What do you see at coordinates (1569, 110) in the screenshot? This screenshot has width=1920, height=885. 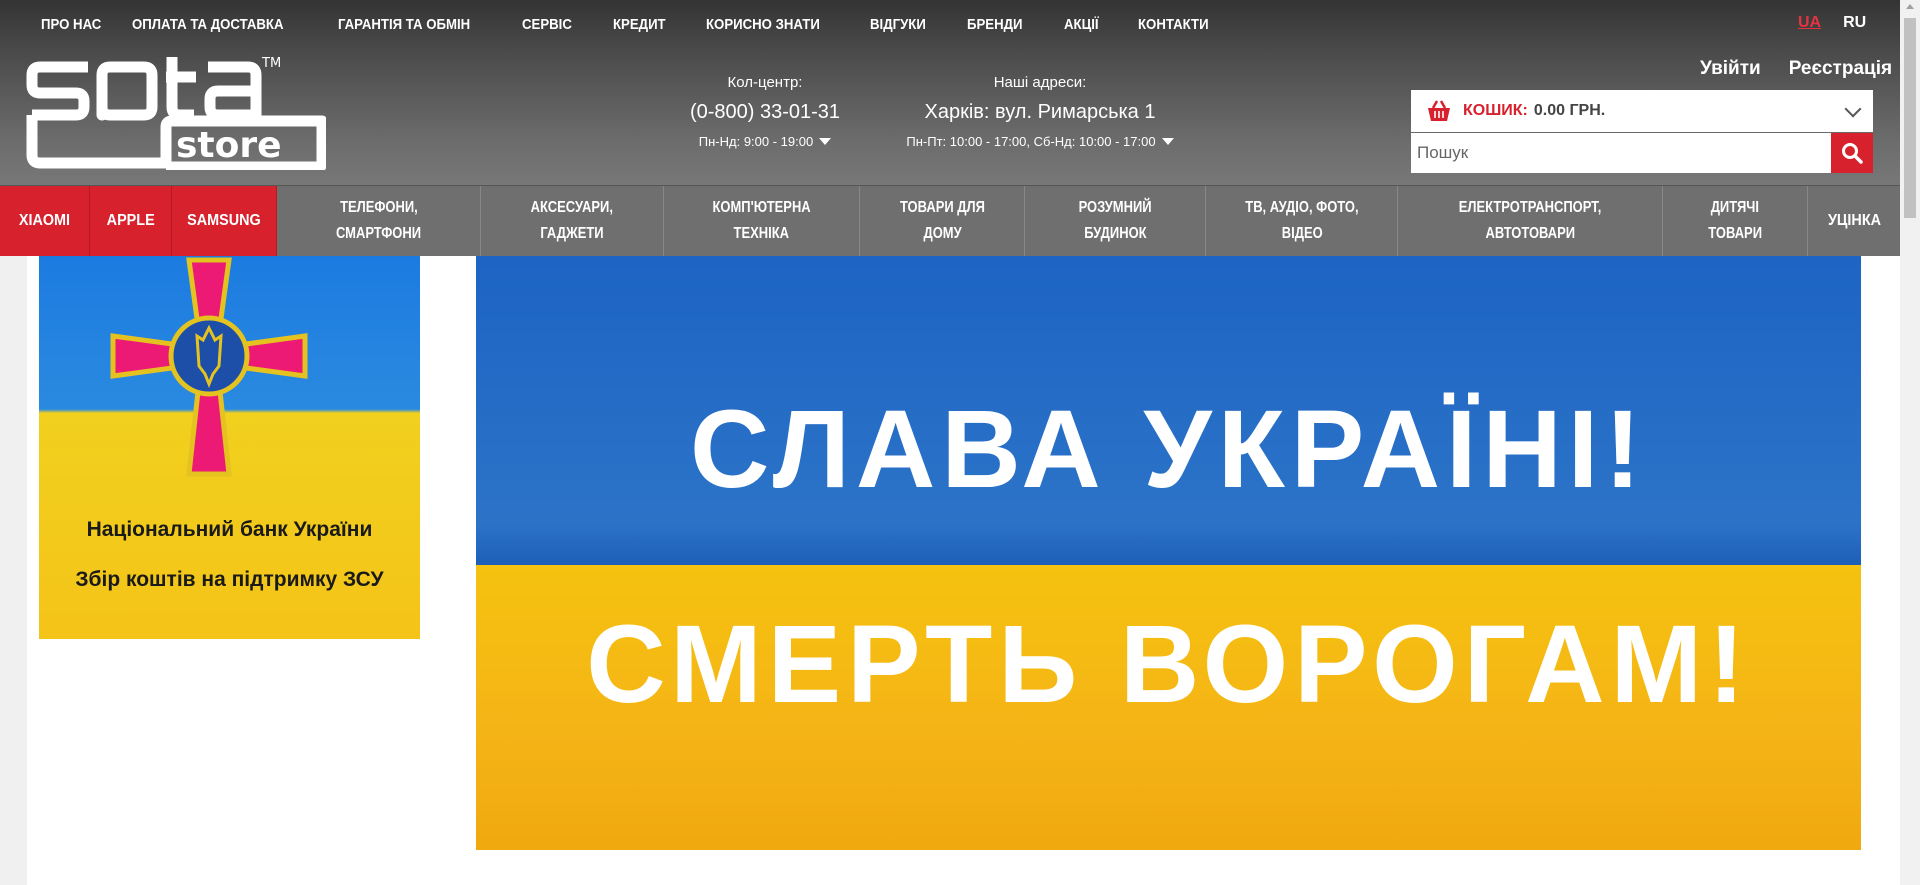 I see `cart-total: 0.00 ГРН.` at bounding box center [1569, 110].